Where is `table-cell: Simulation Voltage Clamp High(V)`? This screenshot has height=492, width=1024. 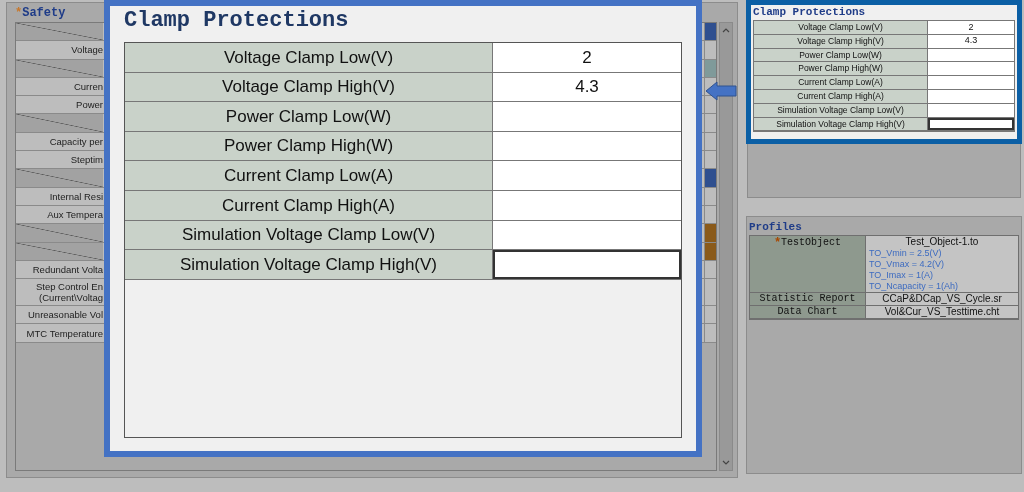 table-cell: Simulation Voltage Clamp High(V) is located at coordinates (309, 264).